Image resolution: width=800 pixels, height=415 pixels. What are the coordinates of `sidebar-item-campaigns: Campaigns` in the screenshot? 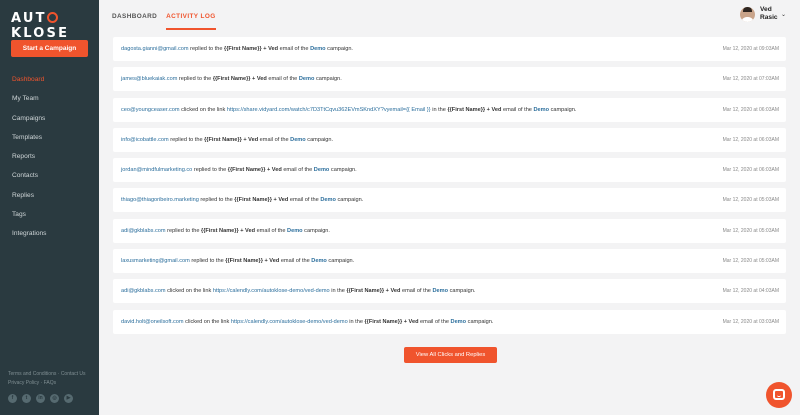 It's located at (49, 122).